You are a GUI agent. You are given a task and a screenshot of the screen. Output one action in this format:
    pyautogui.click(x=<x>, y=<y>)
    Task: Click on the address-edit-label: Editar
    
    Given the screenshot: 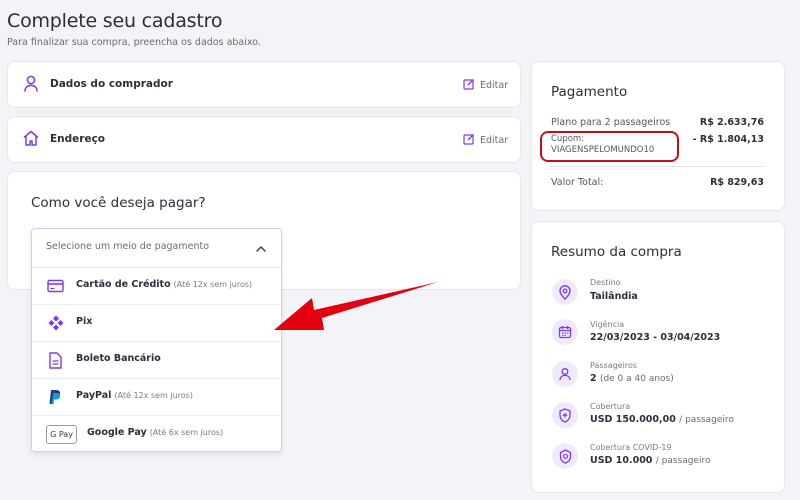 What is the action you would take?
    pyautogui.click(x=494, y=140)
    